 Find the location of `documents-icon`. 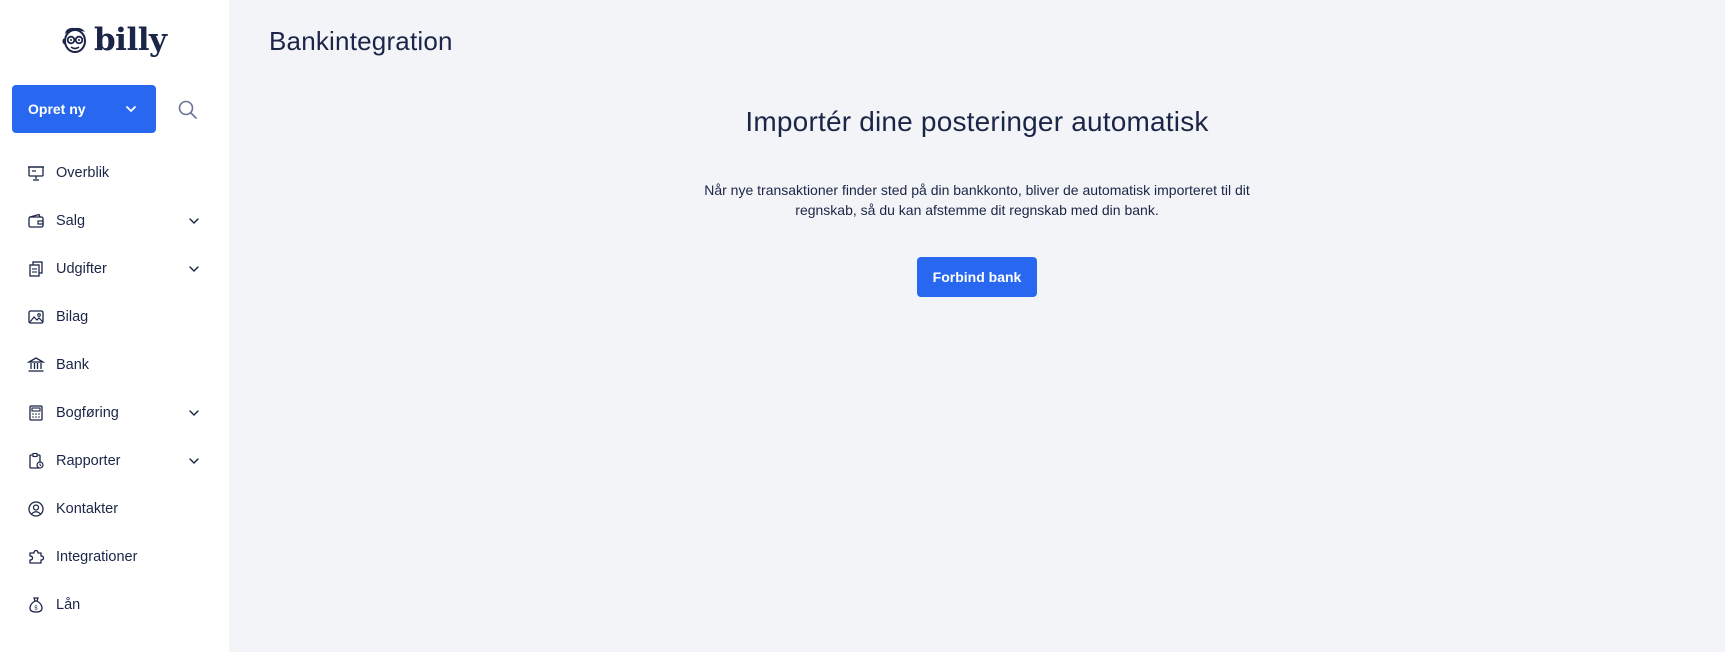

documents-icon is located at coordinates (36, 269).